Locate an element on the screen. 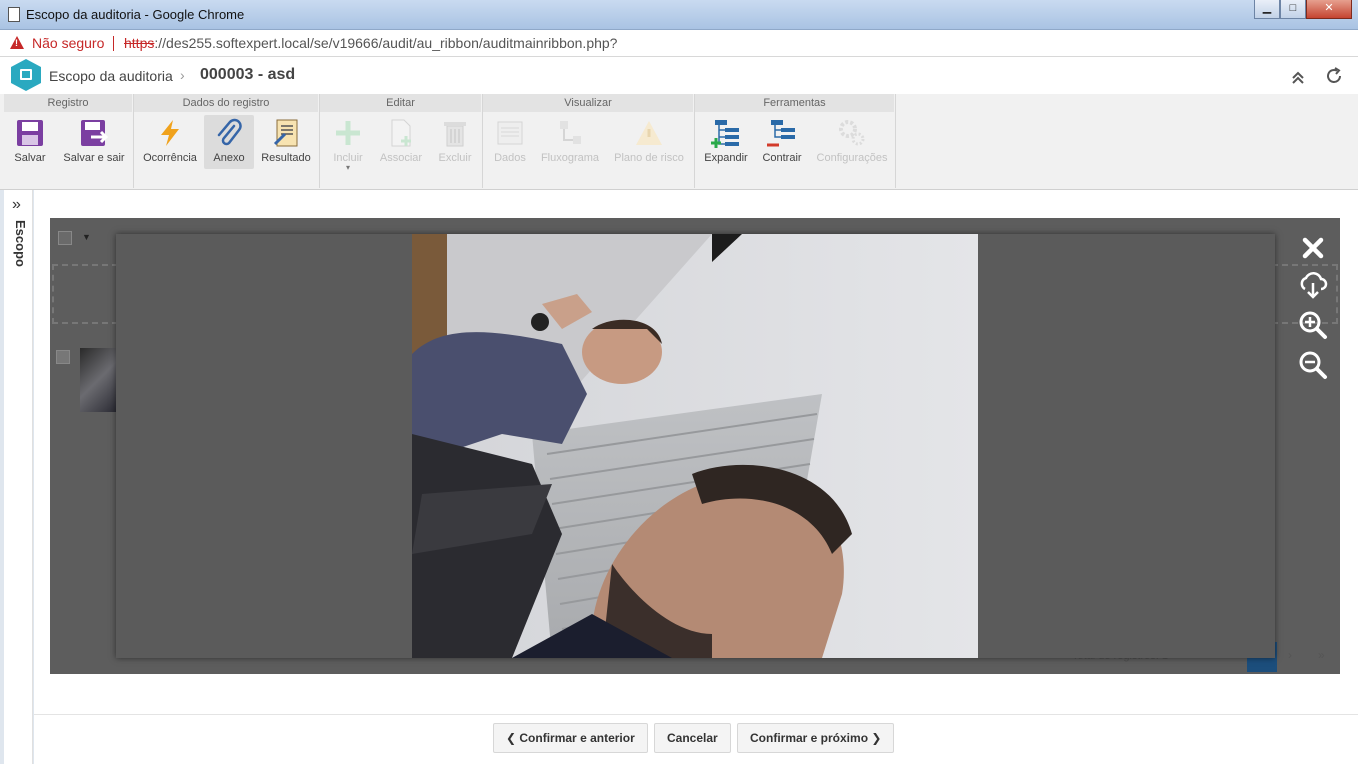 Image resolution: width=1358 pixels, height=764 pixels. collapse-header-icon is located at coordinates (1298, 77).